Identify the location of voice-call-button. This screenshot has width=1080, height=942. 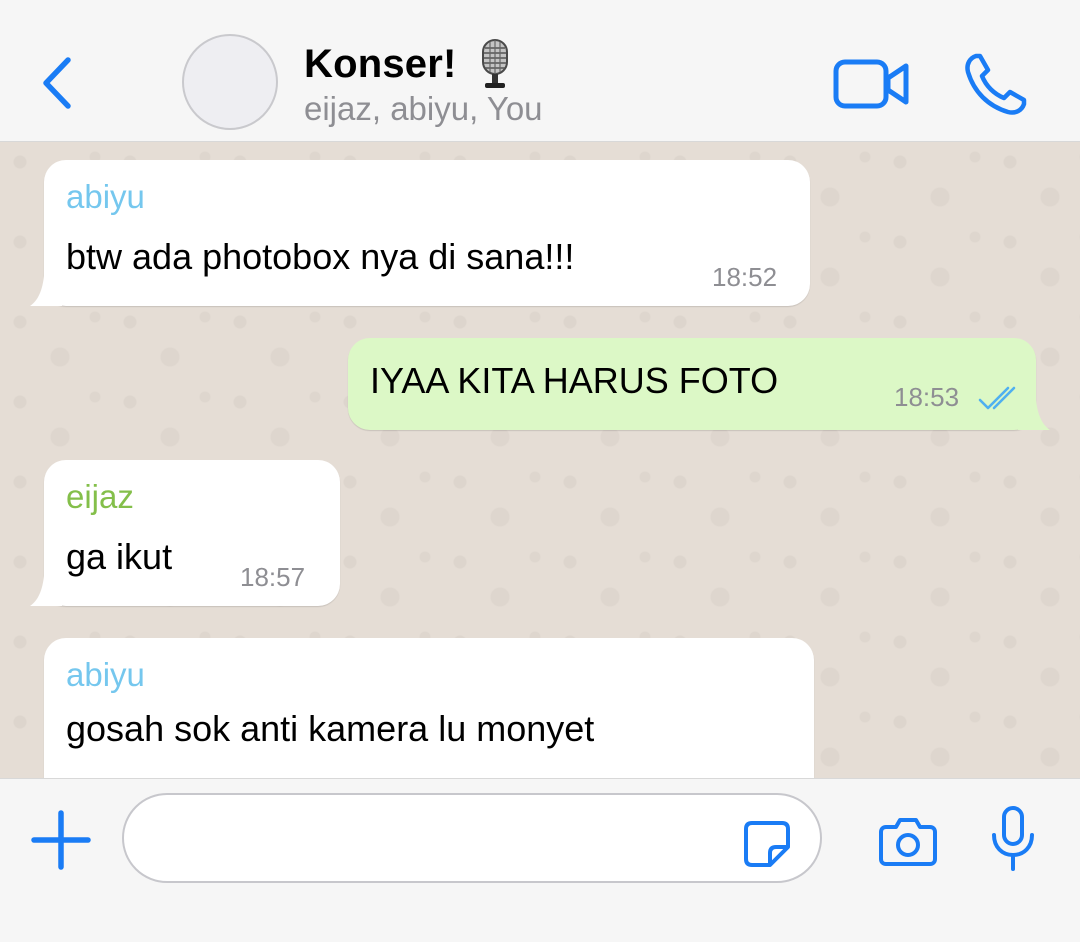
(995, 84).